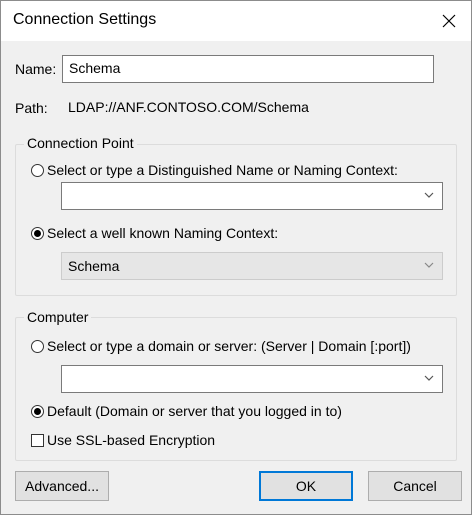 This screenshot has height=517, width=474. I want to click on domain-server-combo, so click(252, 379).